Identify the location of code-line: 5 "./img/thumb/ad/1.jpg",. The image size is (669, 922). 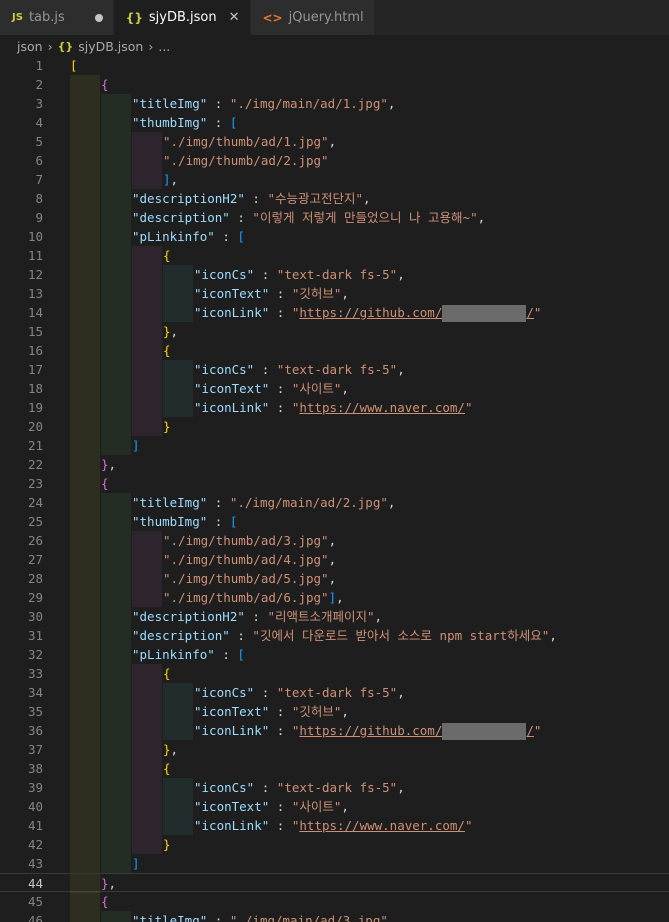
(334, 141).